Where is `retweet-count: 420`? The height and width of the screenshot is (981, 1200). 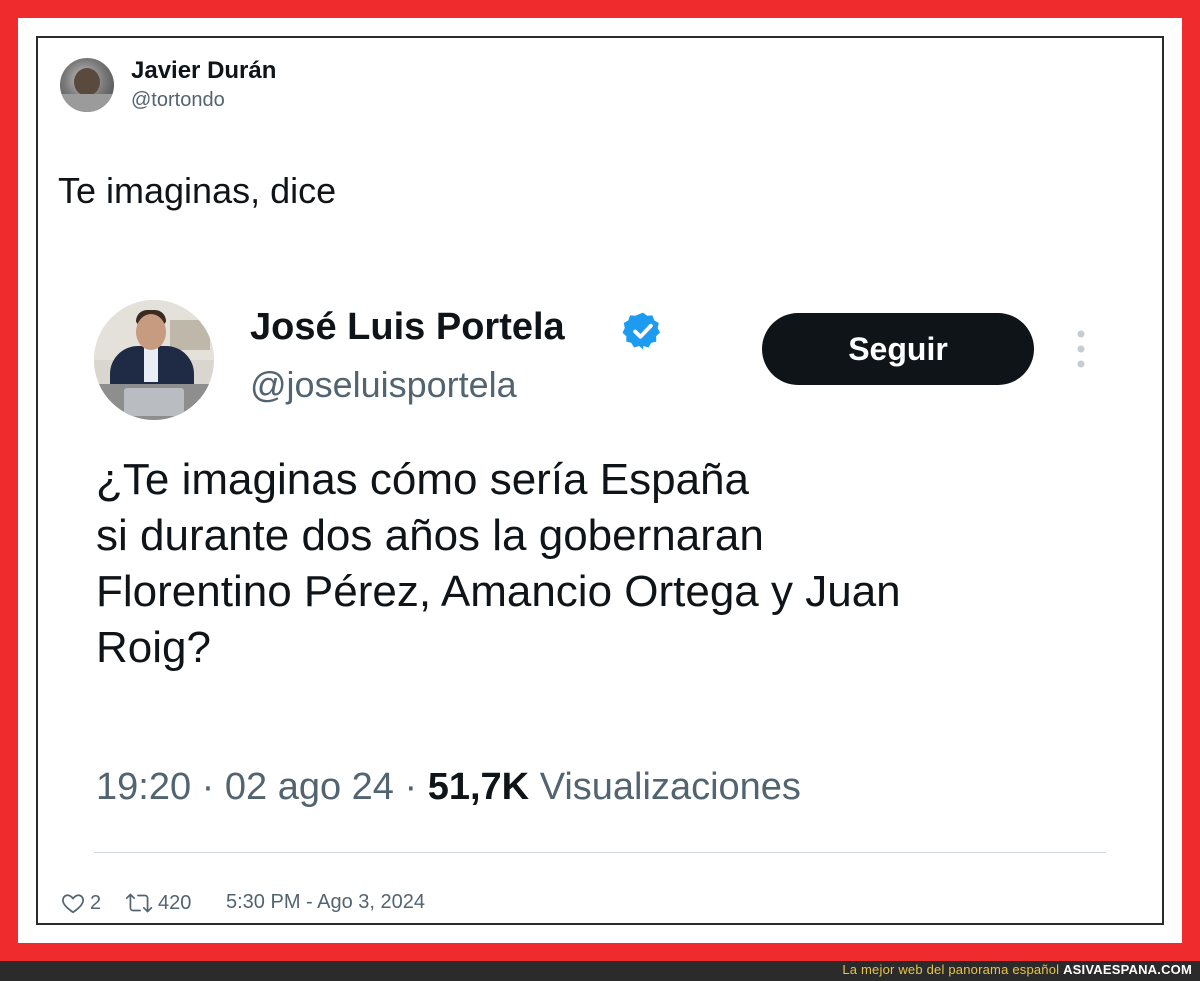 retweet-count: 420 is located at coordinates (175, 902).